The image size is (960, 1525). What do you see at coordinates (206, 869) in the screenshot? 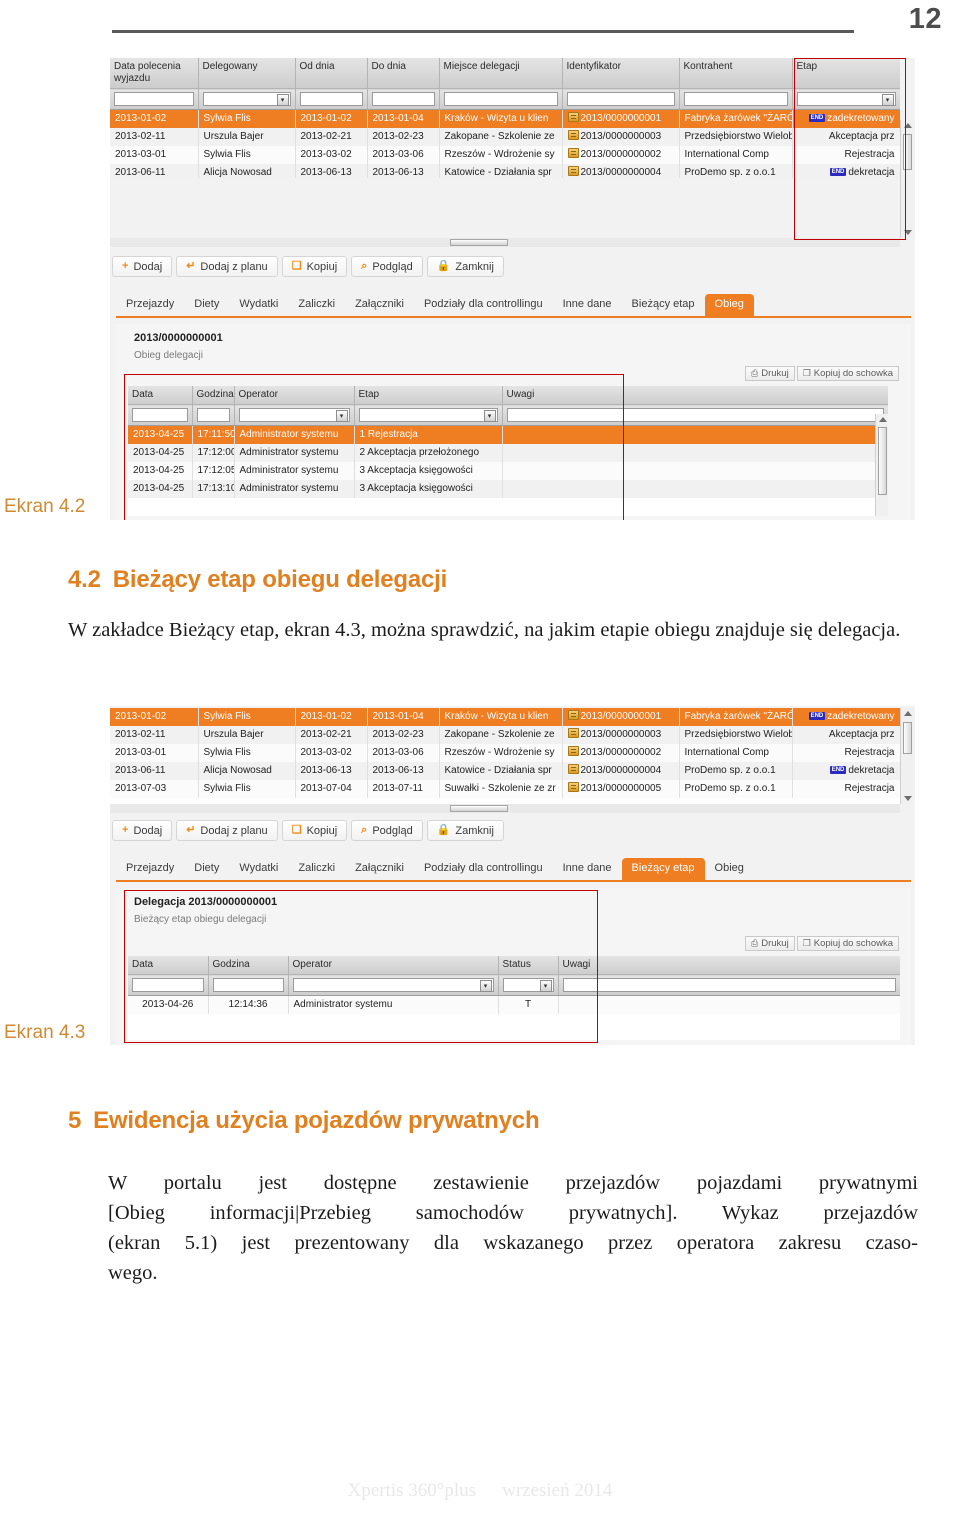
I see `tab-diety: Diety` at bounding box center [206, 869].